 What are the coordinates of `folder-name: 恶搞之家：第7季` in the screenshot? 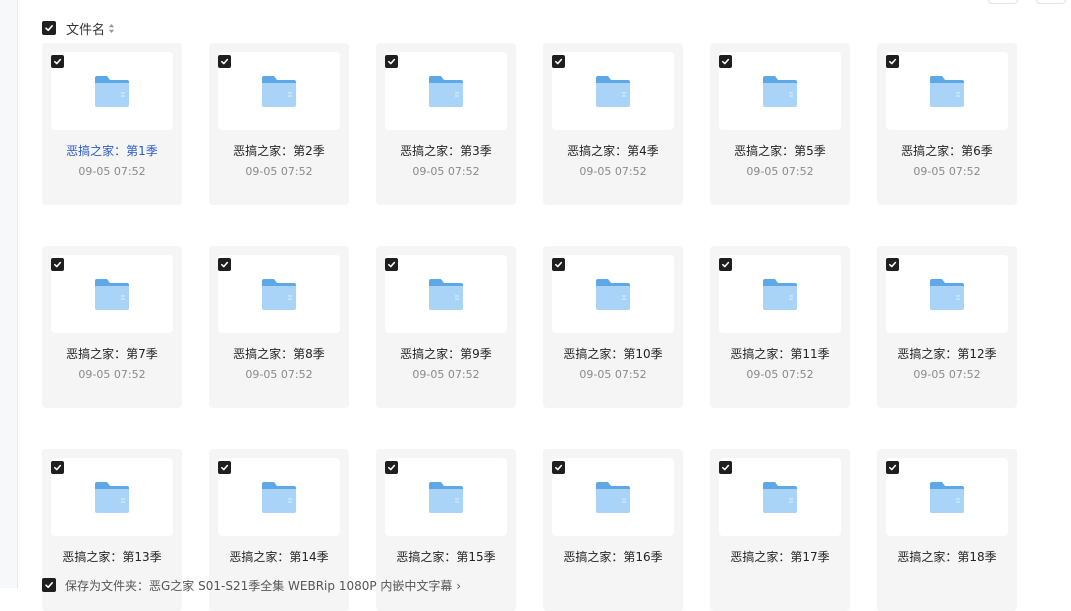 It's located at (112, 353).